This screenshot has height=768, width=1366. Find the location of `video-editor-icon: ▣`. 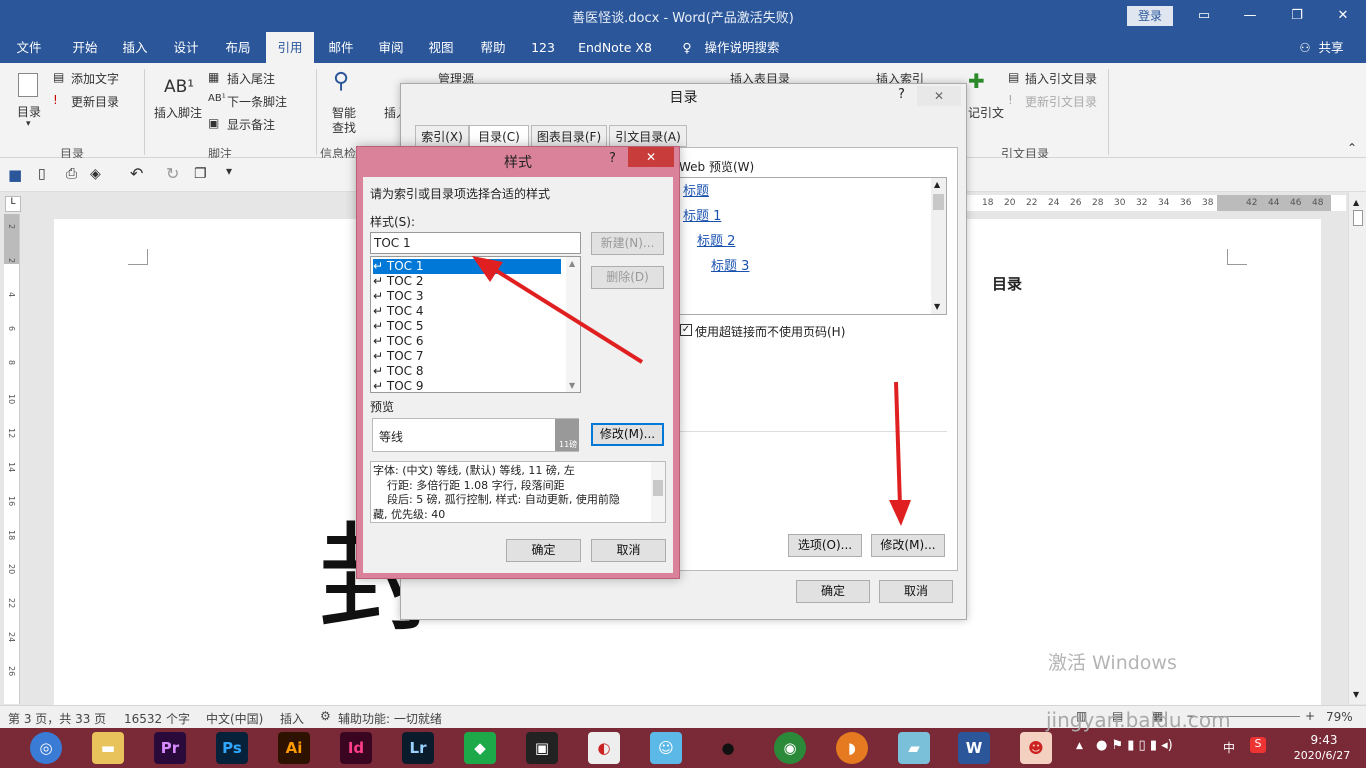

video-editor-icon: ▣ is located at coordinates (542, 748).